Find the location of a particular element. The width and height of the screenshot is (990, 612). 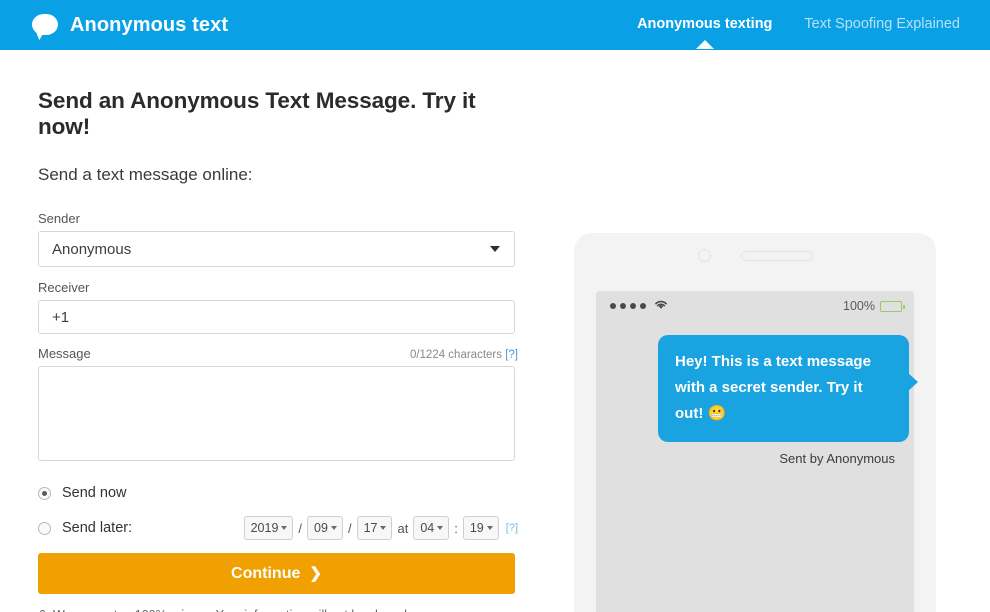

schedule-month-select: 09 is located at coordinates (325, 528).